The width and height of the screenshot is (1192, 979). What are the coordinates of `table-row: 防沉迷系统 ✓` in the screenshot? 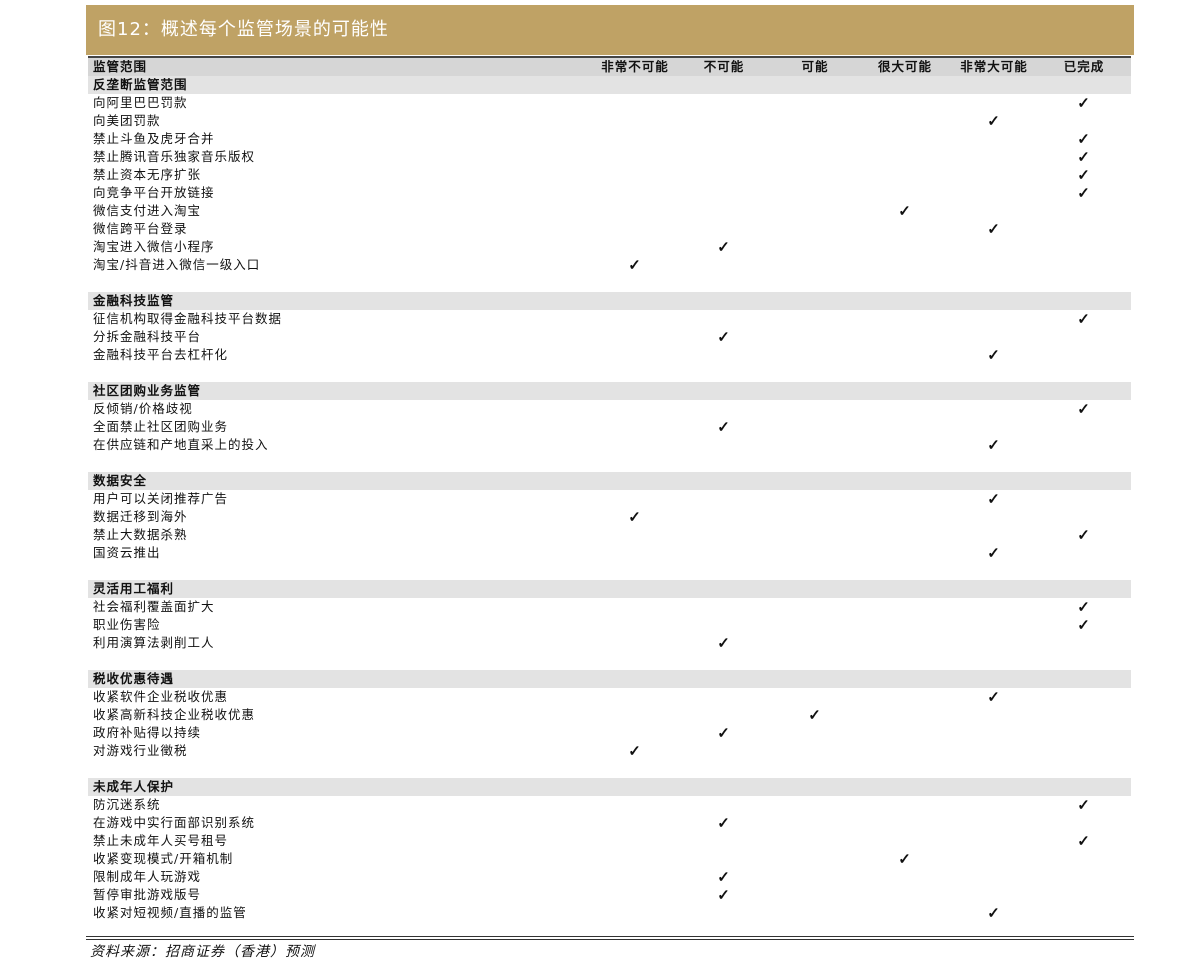 It's located at (609, 805).